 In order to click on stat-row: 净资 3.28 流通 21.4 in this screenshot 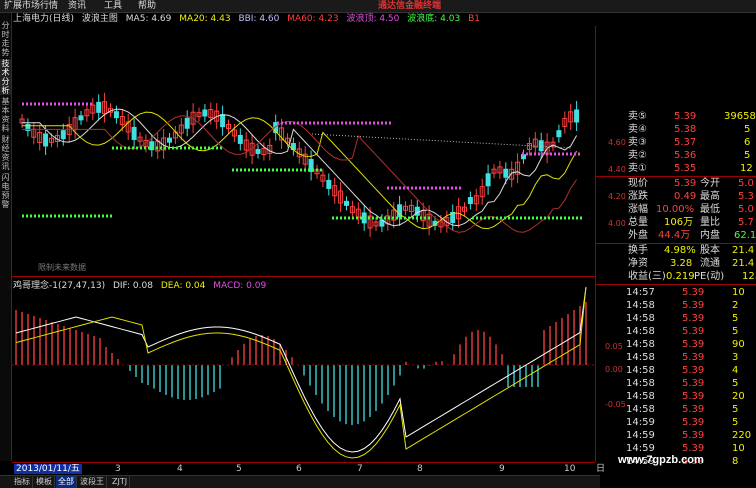, I will do `click(676, 264)`.